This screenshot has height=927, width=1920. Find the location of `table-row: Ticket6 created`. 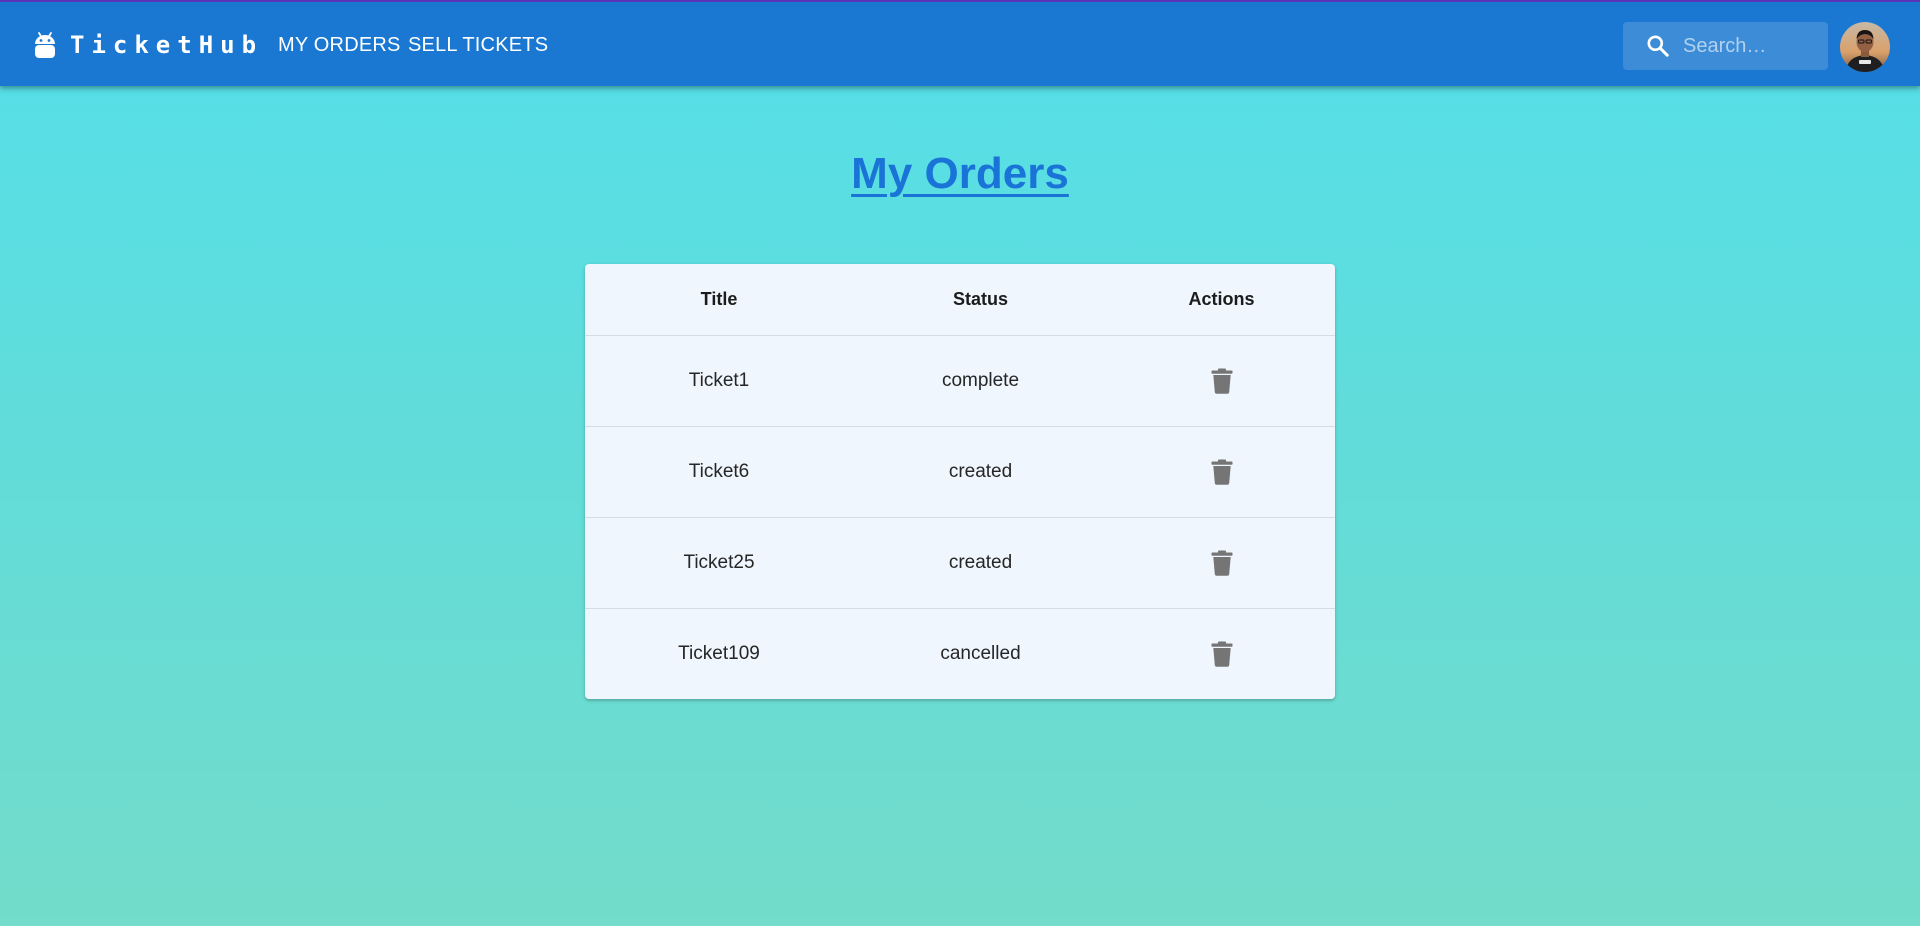

table-row: Ticket6 created is located at coordinates (960, 472).